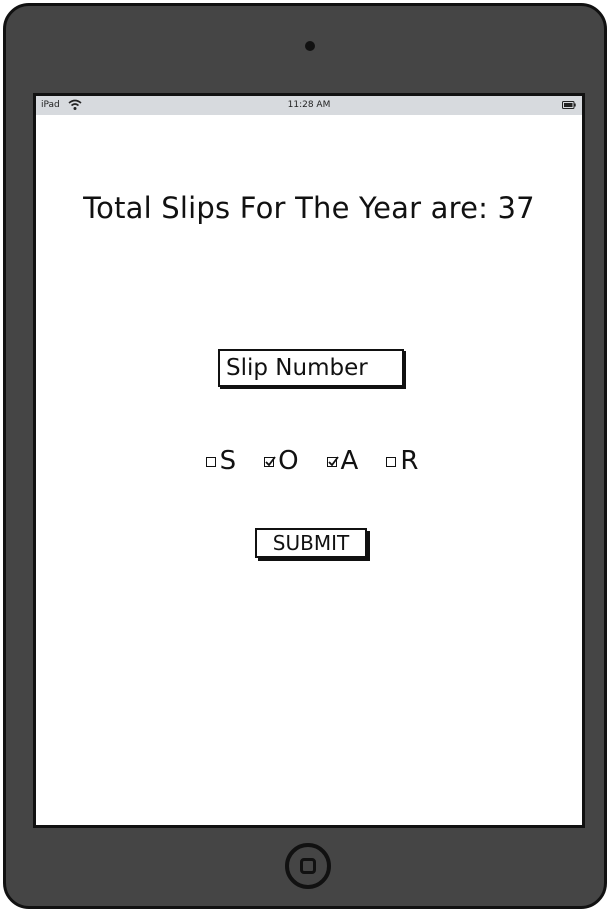 The image size is (616, 916). I want to click on option-o-label: O, so click(288, 461).